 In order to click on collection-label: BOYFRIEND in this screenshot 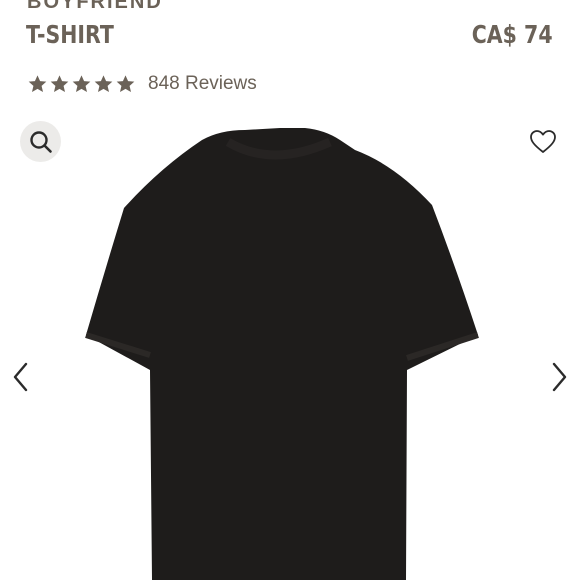, I will do `click(95, 6)`.